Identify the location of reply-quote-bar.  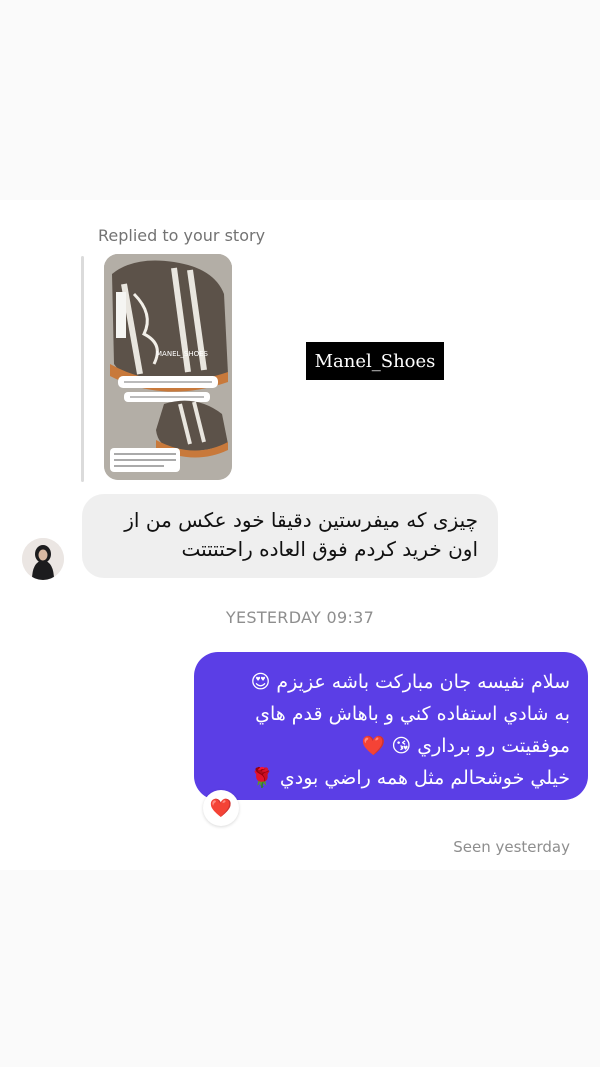
(82, 369).